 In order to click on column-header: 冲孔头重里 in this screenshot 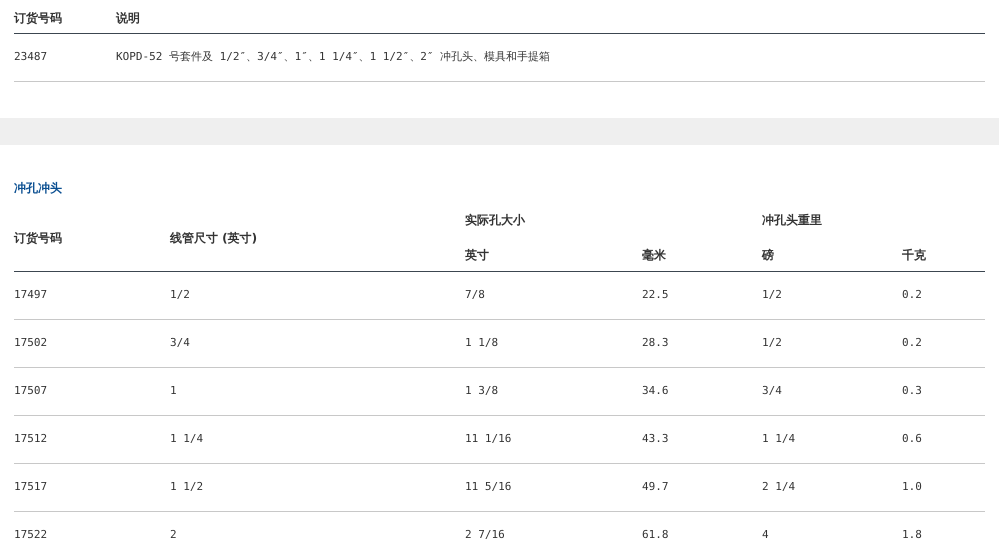, I will do `click(792, 220)`.